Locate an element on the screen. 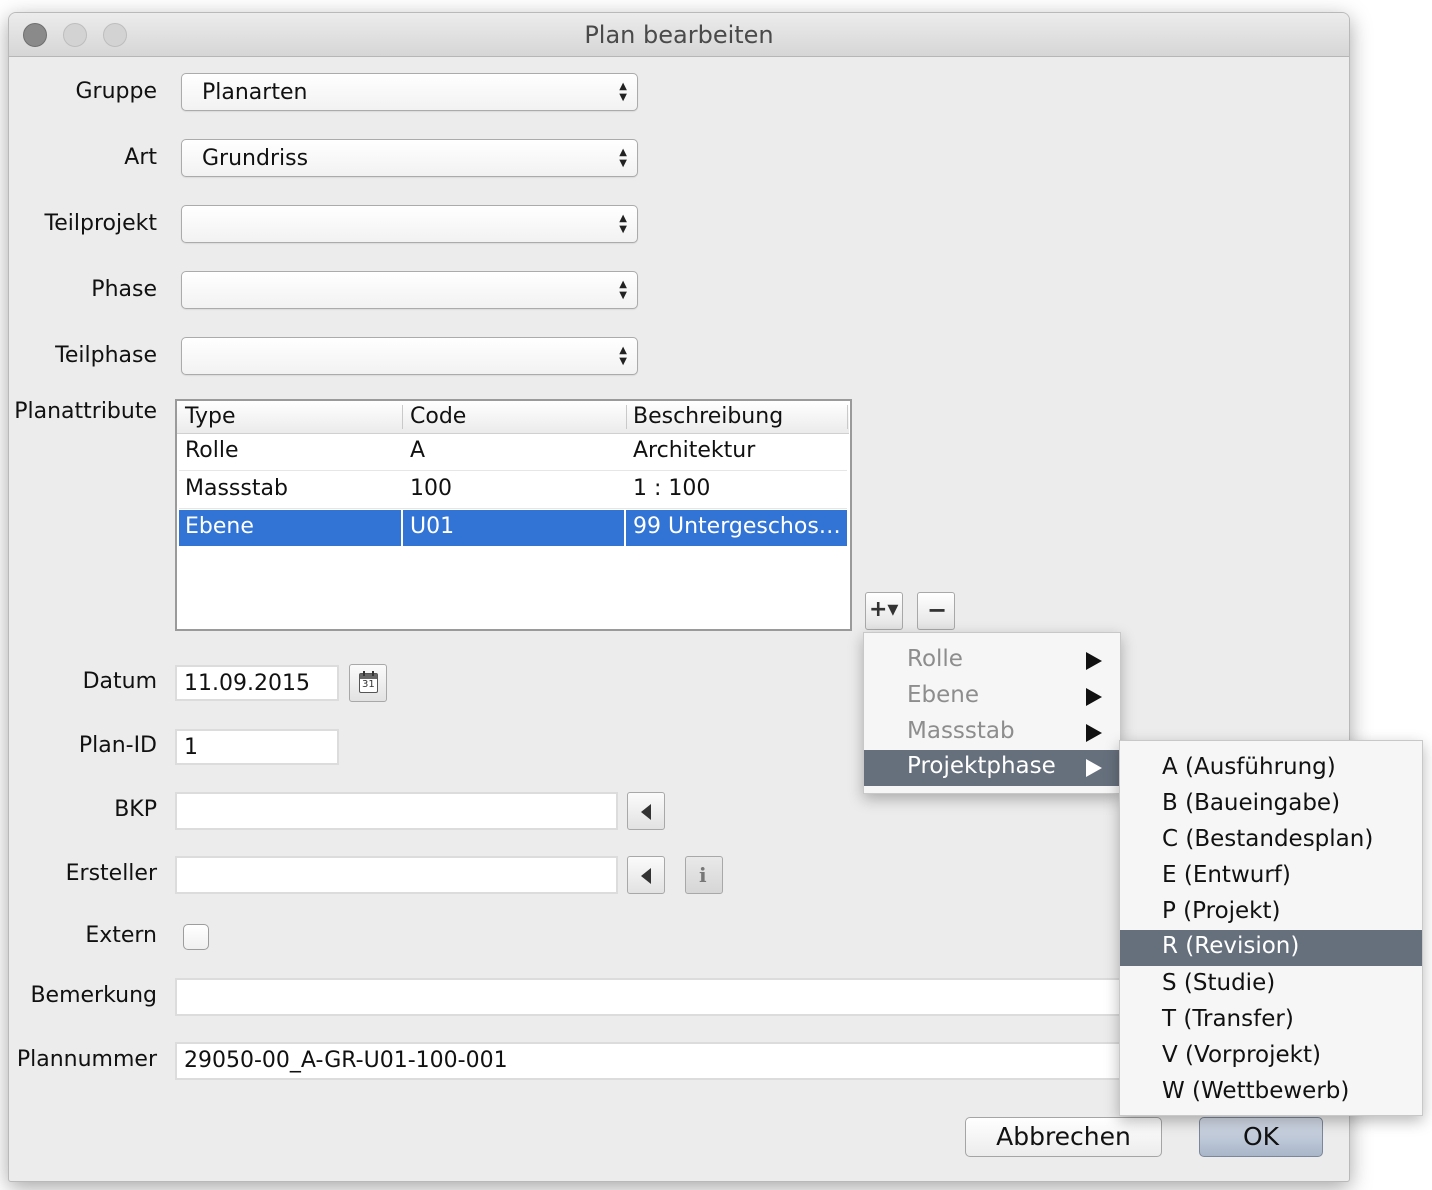 The width and height of the screenshot is (1432, 1190). calendar-button: 31 is located at coordinates (368, 683).